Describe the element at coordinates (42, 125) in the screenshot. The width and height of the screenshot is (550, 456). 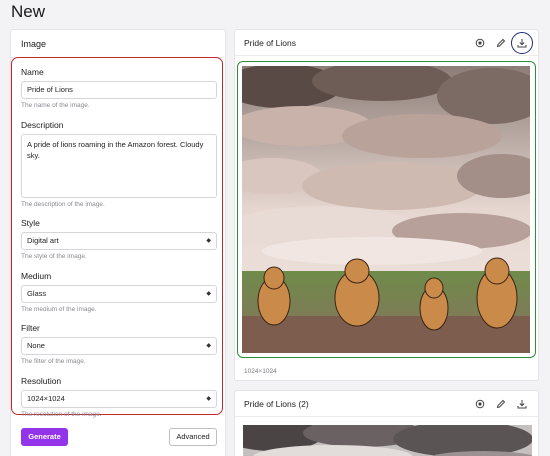
I see `description-label: Description` at that location.